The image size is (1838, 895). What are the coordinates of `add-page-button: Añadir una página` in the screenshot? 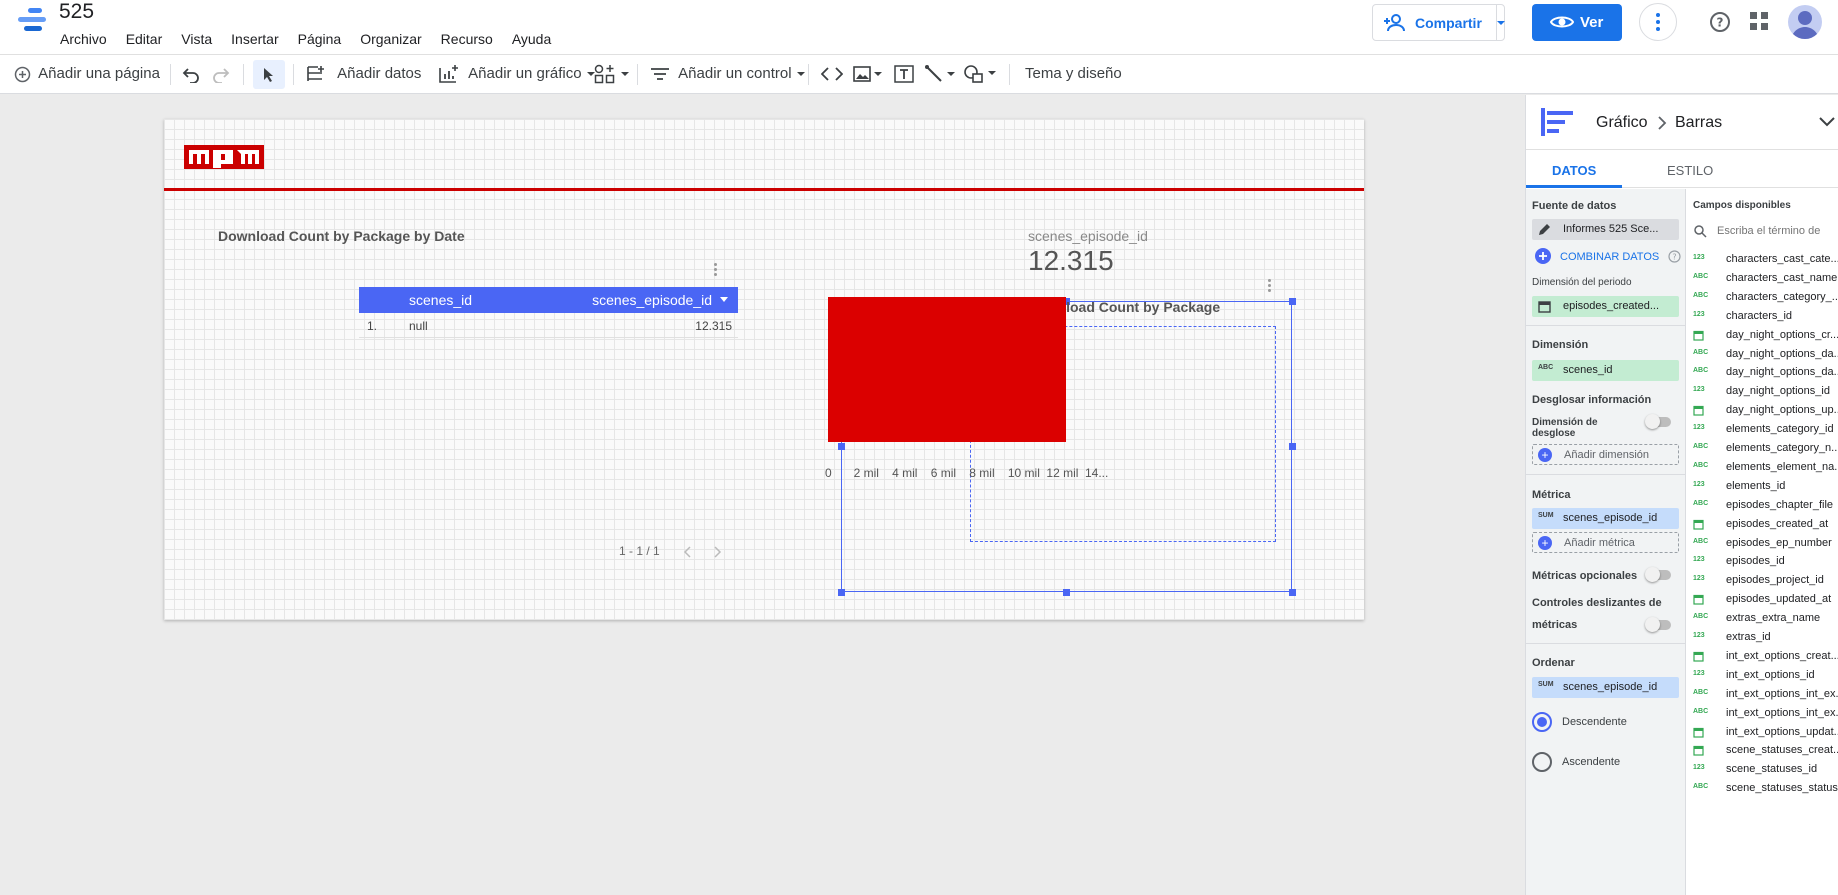 It's located at (87, 74).